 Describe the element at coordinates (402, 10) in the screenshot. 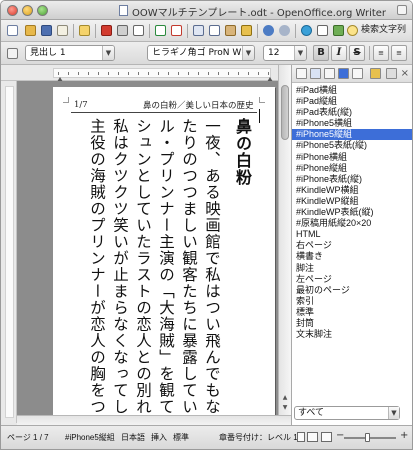

I see `toolbar-toggle-button` at that location.